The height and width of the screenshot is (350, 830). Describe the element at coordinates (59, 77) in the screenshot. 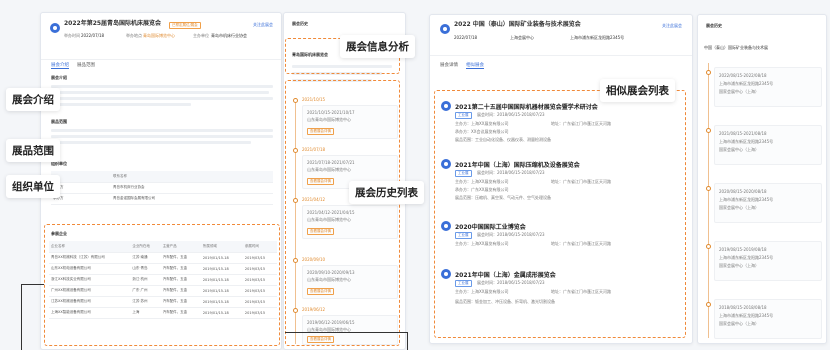

I see `intro-heading: 展会介绍` at that location.